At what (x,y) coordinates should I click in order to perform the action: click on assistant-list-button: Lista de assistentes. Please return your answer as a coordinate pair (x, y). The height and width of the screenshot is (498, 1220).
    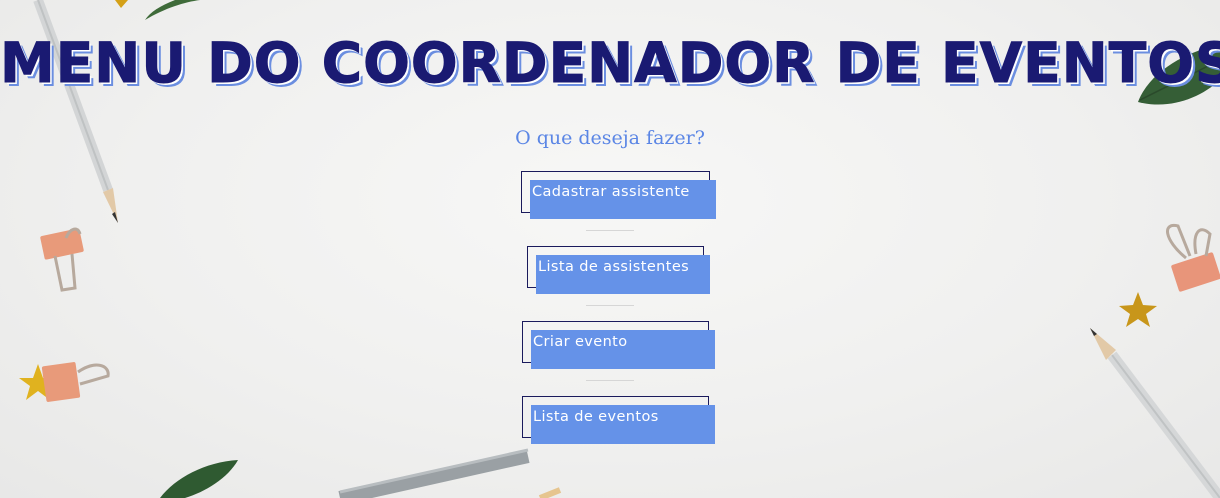
    Looking at the image, I should click on (618, 270).